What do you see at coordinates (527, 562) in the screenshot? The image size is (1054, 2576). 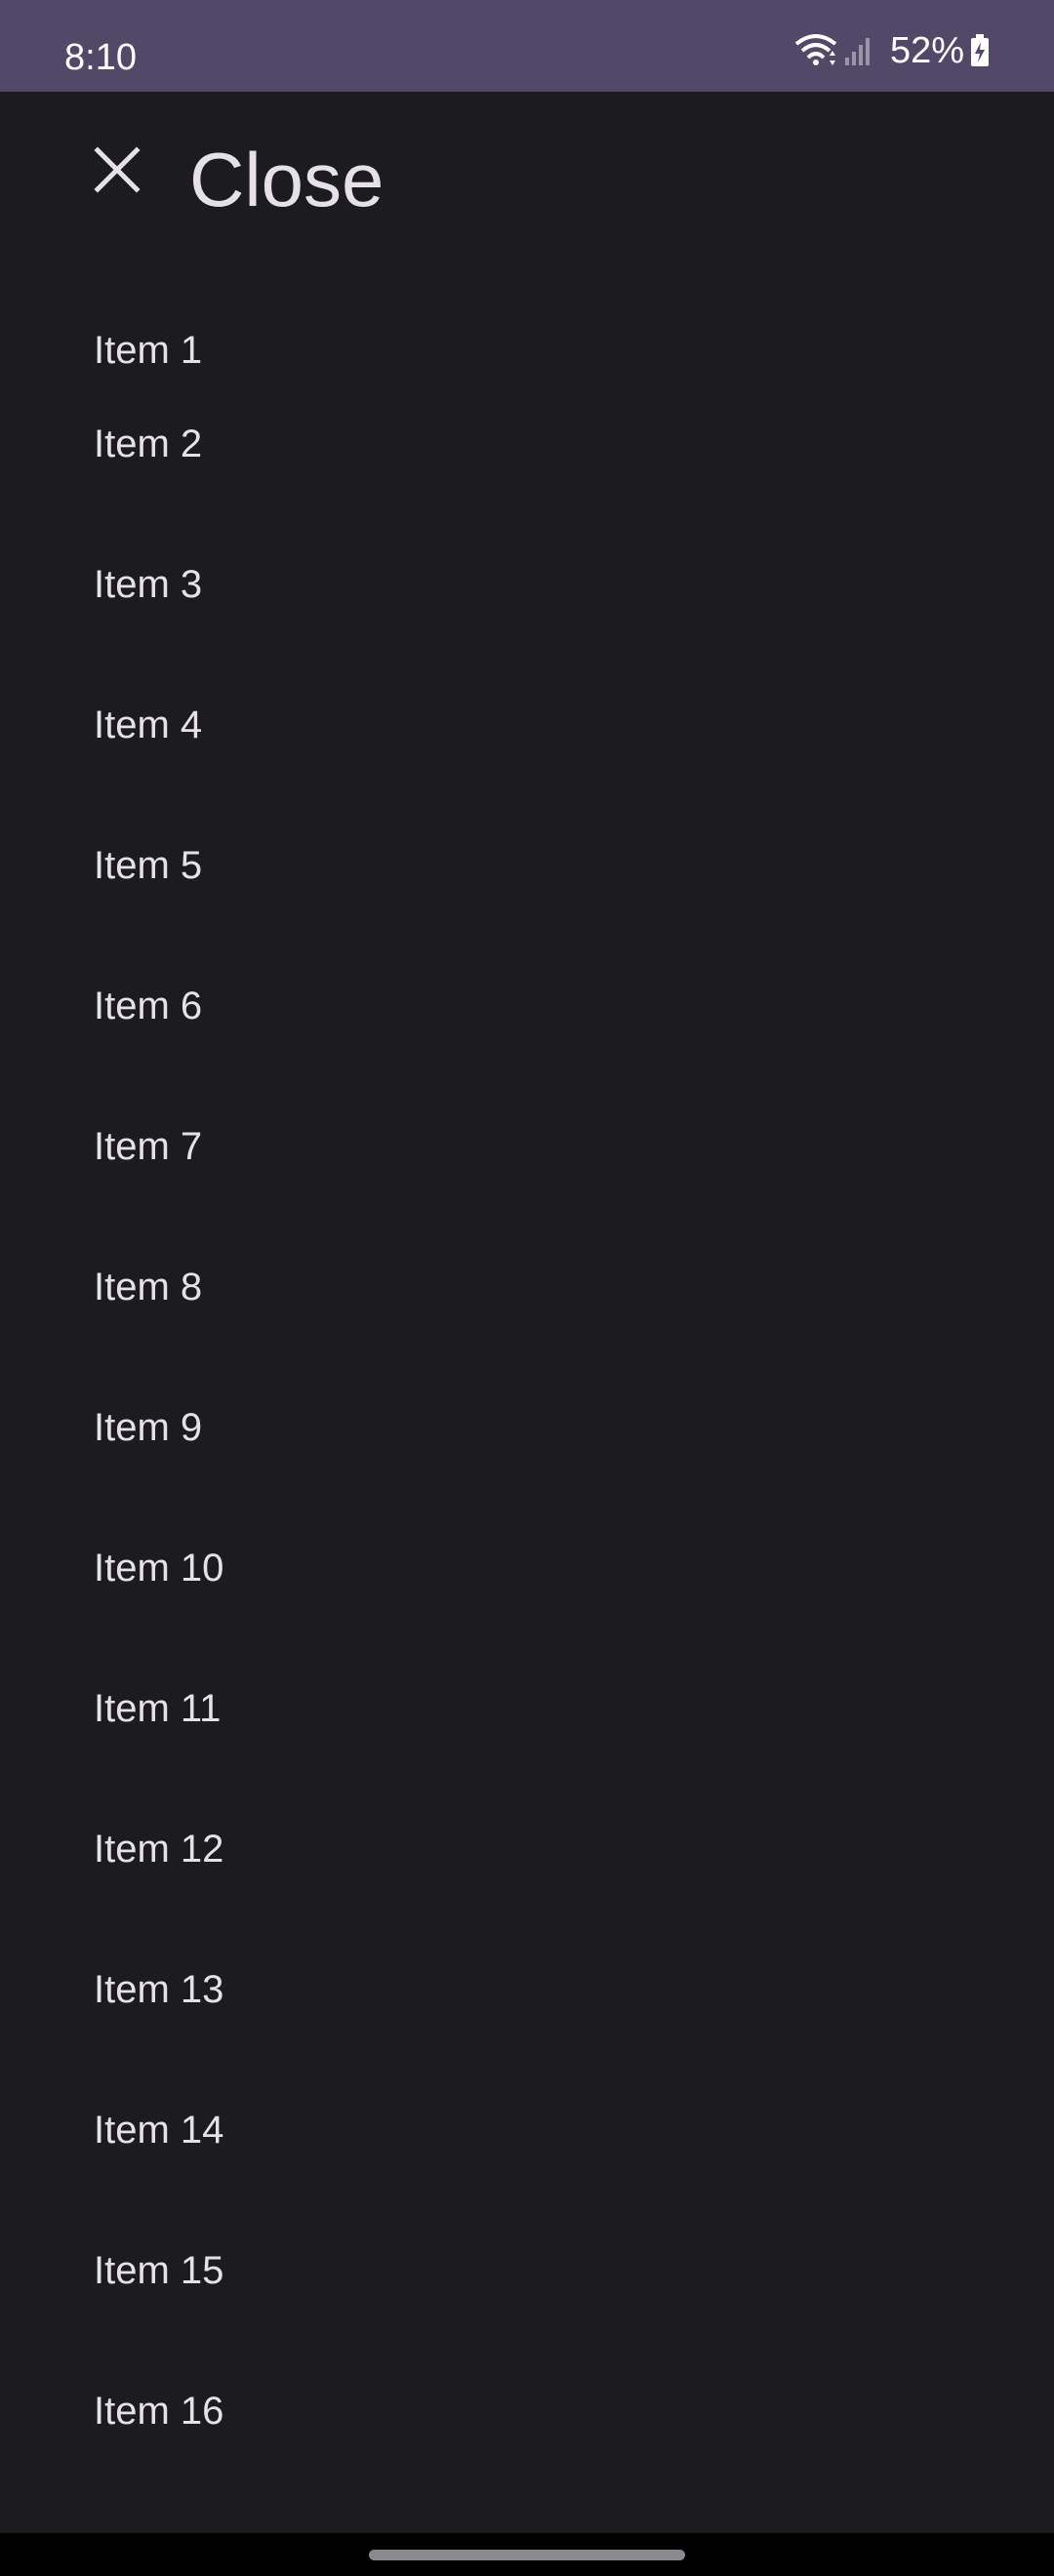 I see `list-item: Item 3` at bounding box center [527, 562].